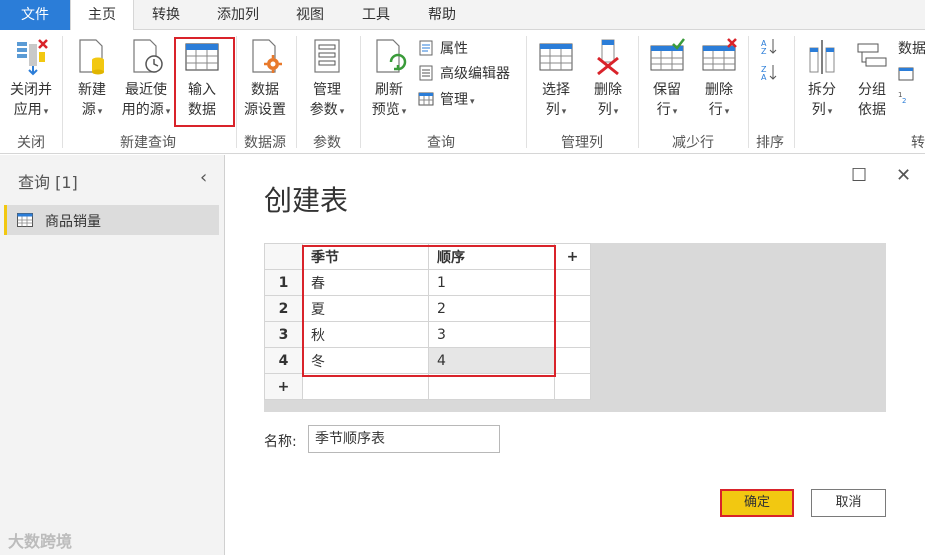 The height and width of the screenshot is (555, 925). I want to click on row-number: 2, so click(283, 308).